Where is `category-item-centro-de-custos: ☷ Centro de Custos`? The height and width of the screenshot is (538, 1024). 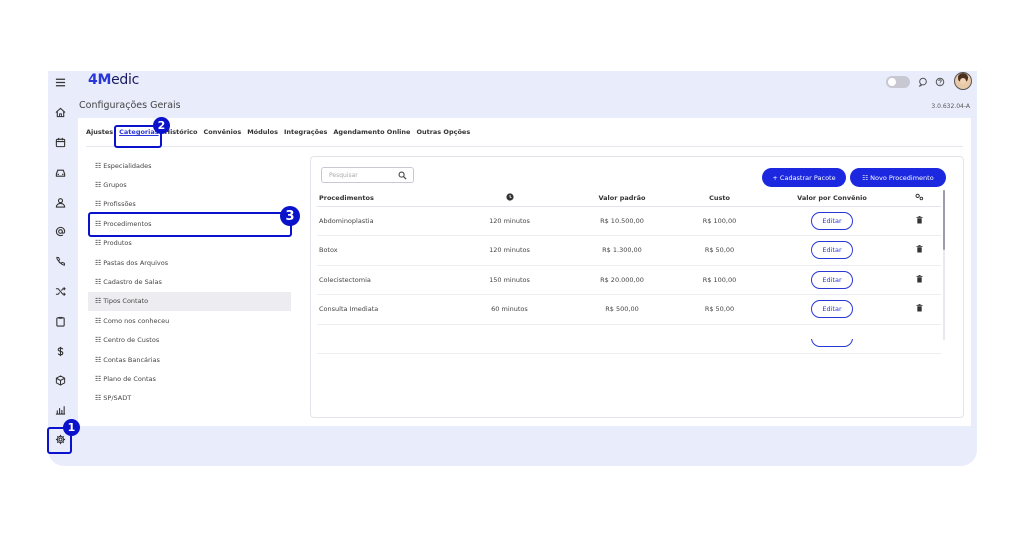 category-item-centro-de-custos: ☷ Centro de Custos is located at coordinates (189, 340).